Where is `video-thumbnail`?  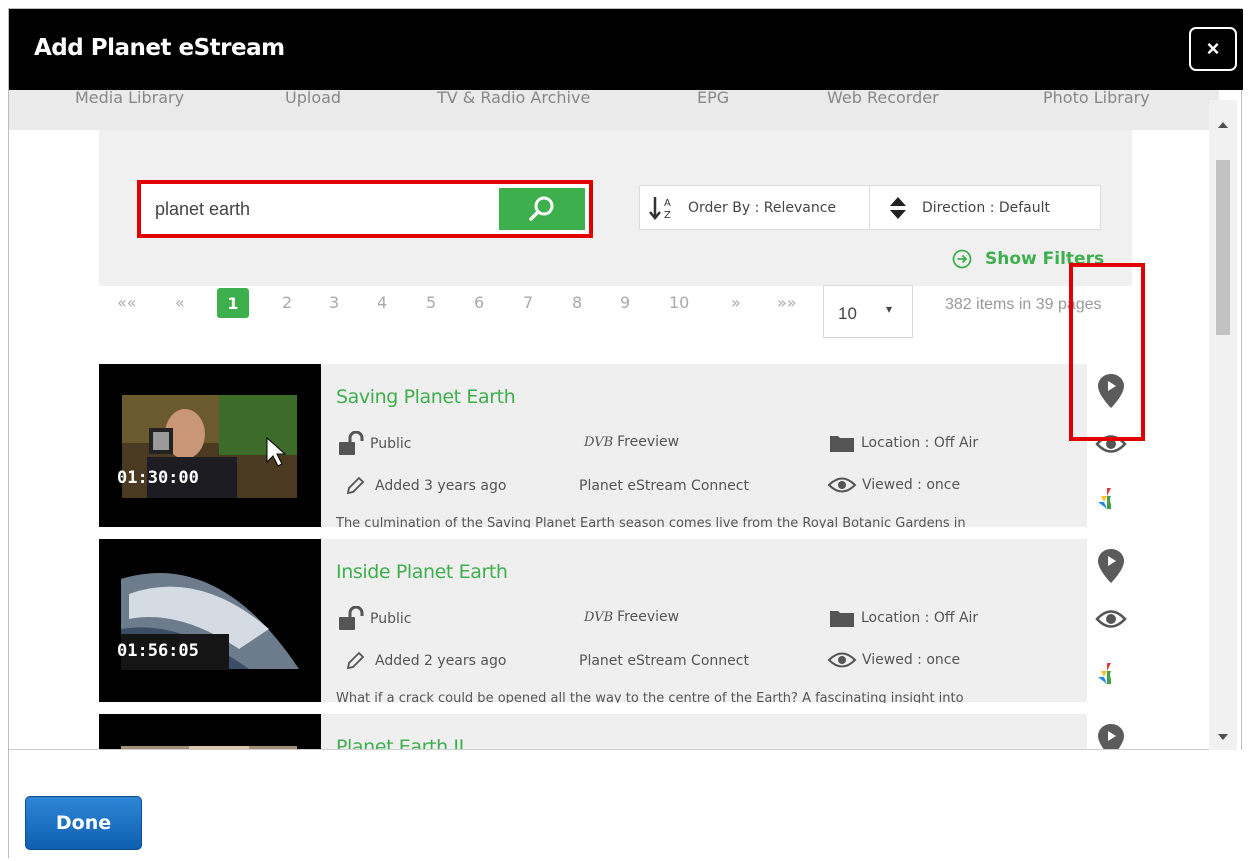 video-thumbnail is located at coordinates (210, 731).